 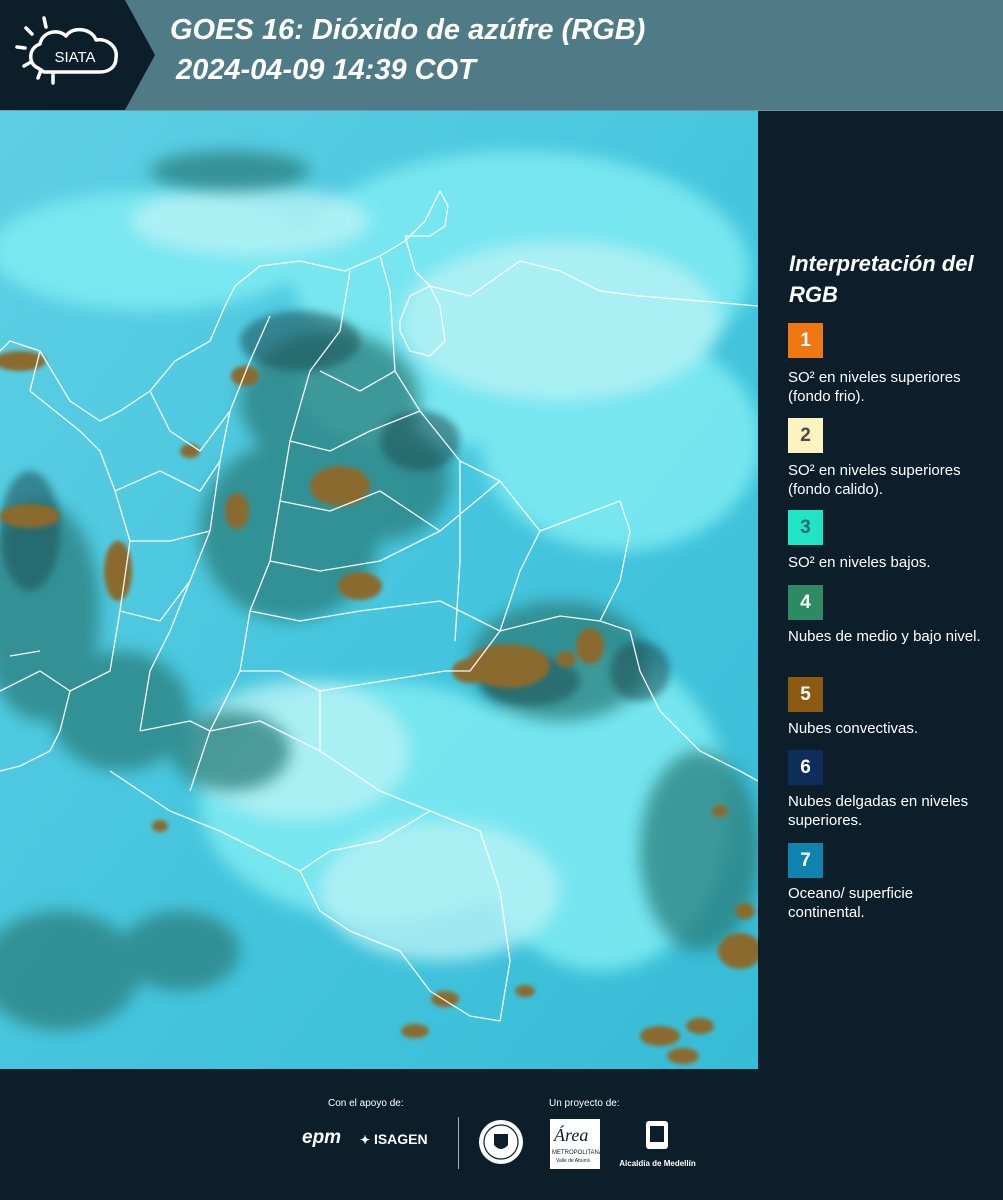 I want to click on legend-number: 2, so click(x=805, y=435).